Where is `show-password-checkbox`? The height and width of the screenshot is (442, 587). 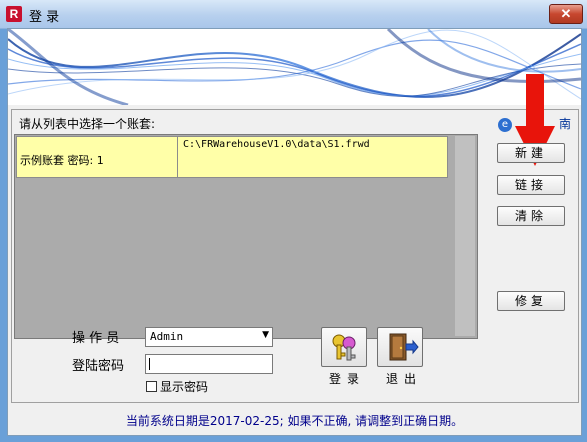
show-password-checkbox is located at coordinates (151, 386).